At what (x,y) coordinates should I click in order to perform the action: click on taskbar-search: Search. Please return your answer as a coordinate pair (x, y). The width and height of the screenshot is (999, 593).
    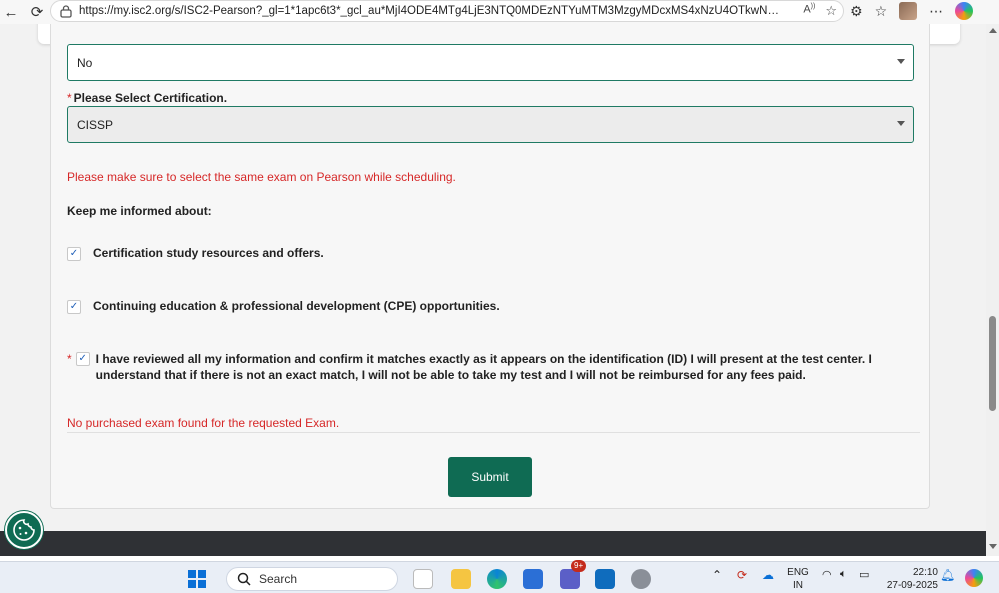
    Looking at the image, I should click on (312, 579).